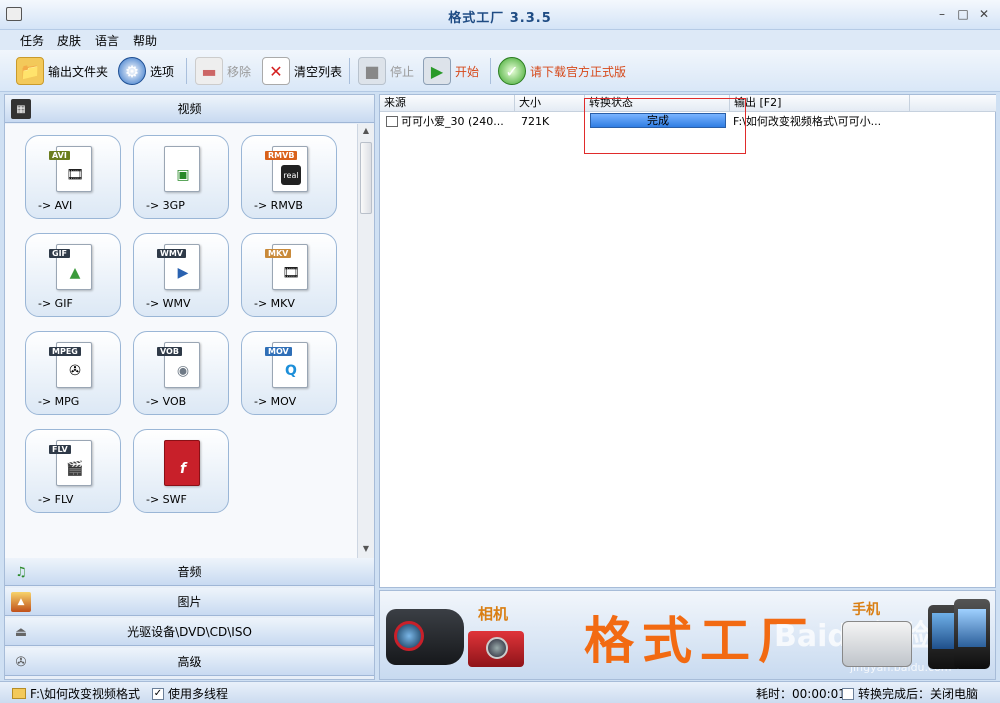 This screenshot has height=703, width=1000. What do you see at coordinates (437, 71) in the screenshot?
I see `start-icon: ▶` at bounding box center [437, 71].